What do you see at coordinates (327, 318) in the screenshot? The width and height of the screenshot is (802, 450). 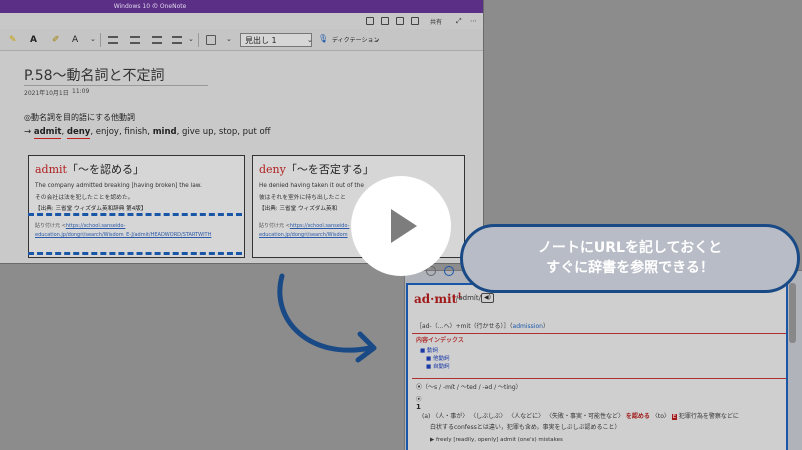 I see `curved-arrow-icon` at bounding box center [327, 318].